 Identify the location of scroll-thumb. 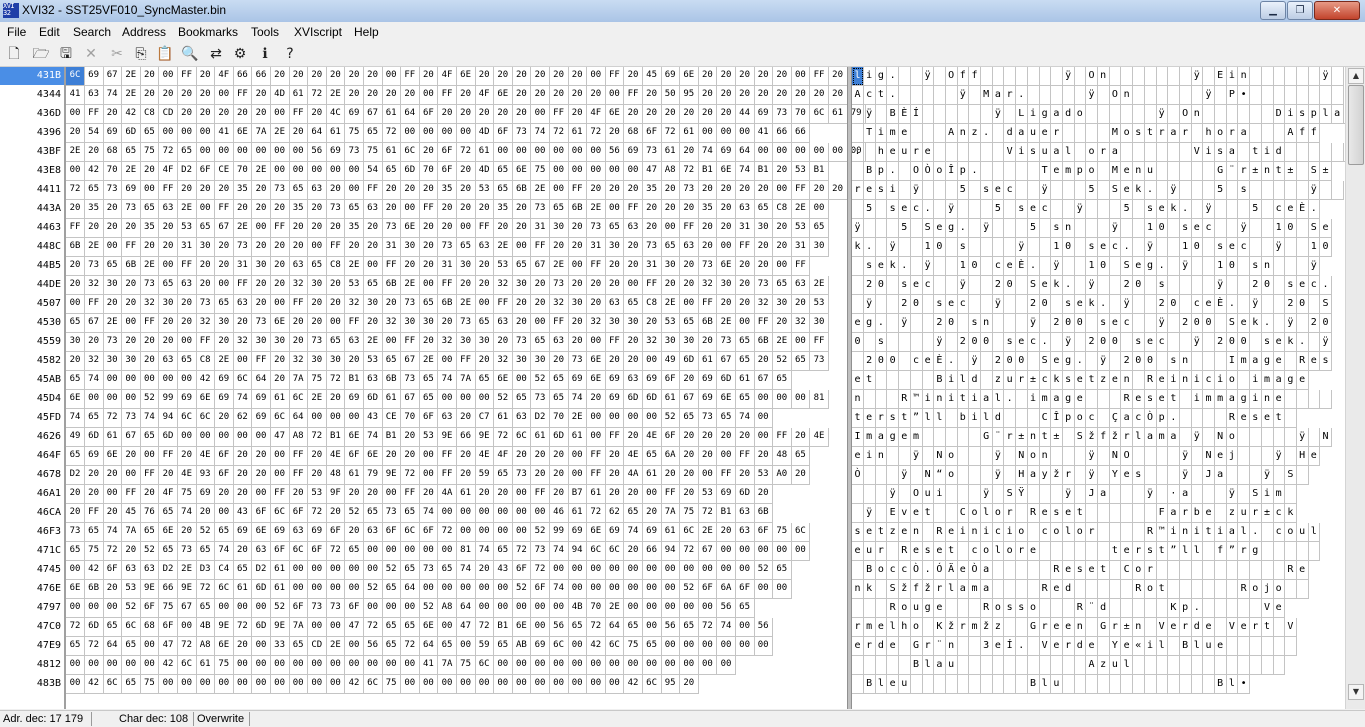
(1356, 125).